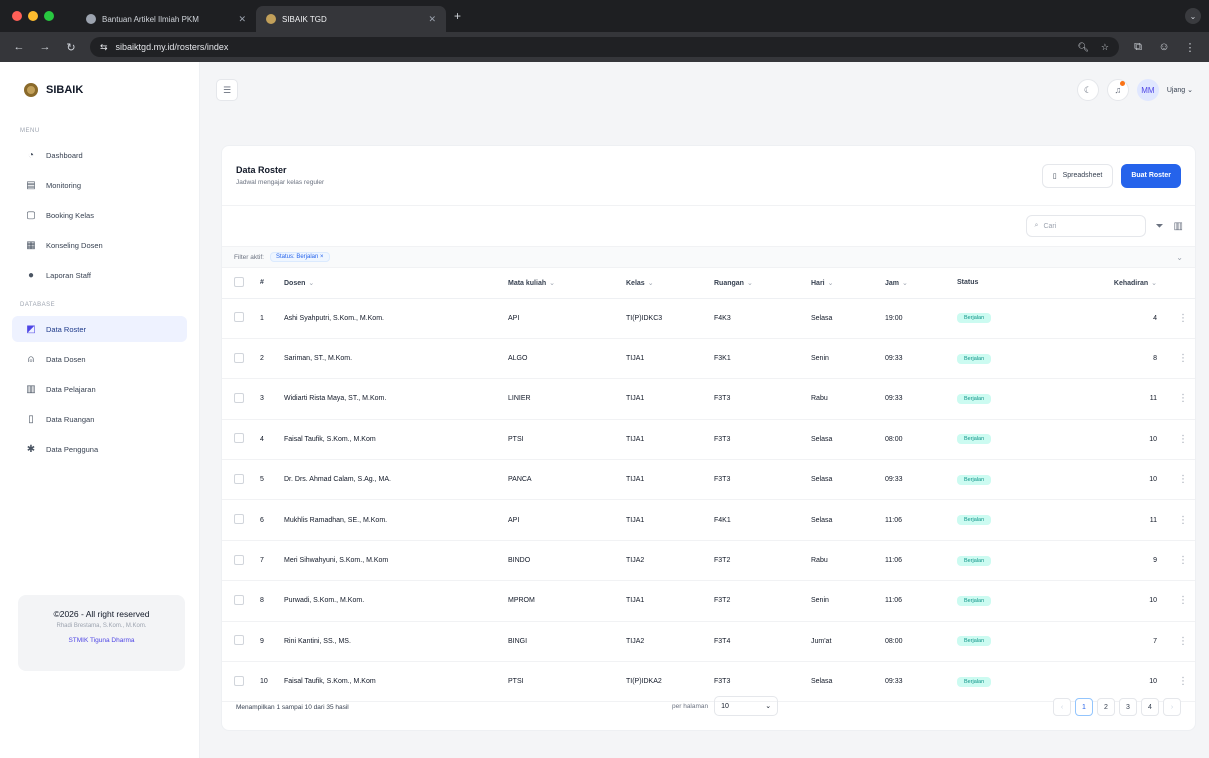 The width and height of the screenshot is (1209, 758). Describe the element at coordinates (1124, 283) in the screenshot. I see `col-kehadiran: Kehadiran ⌄` at that location.